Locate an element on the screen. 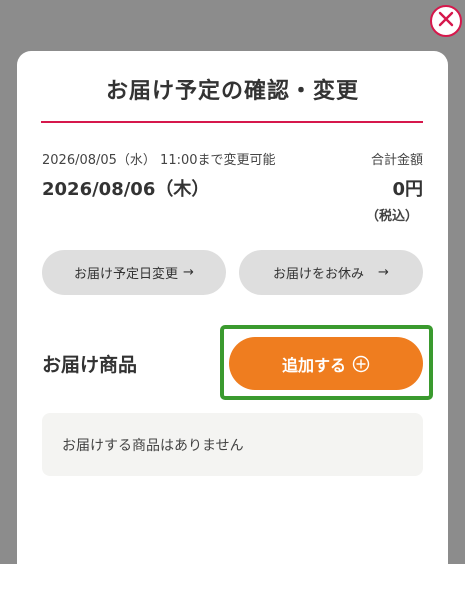  delivery-date: 2026/08/06（木） is located at coordinates (126, 189).